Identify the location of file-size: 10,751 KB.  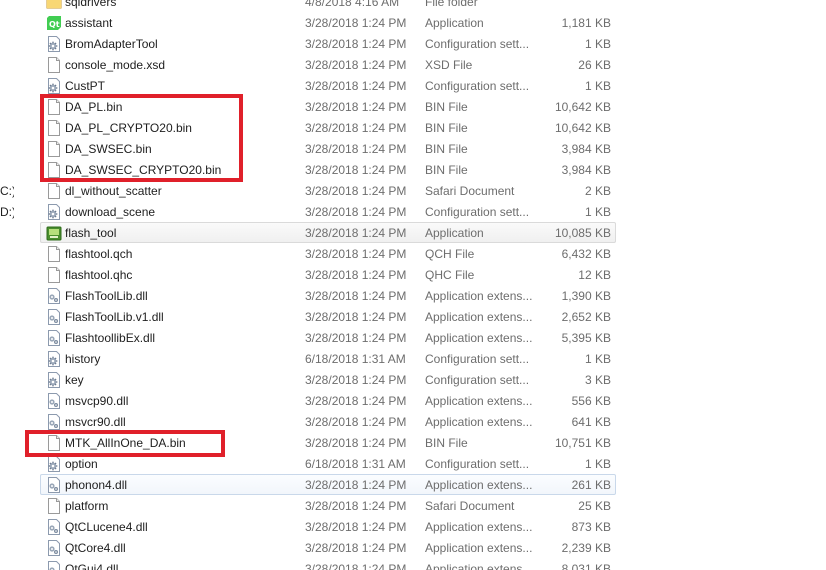
(582, 443).